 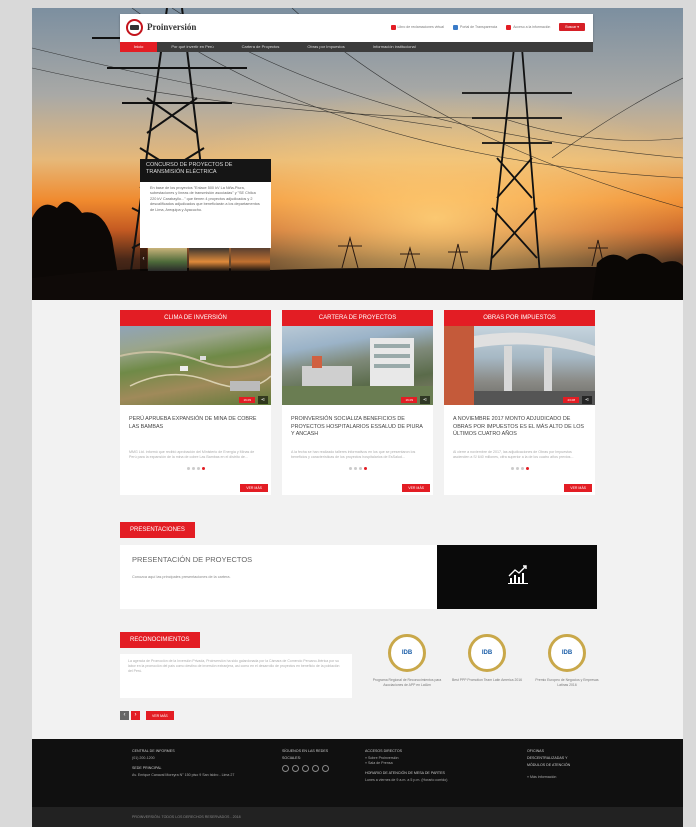 What do you see at coordinates (261, 47) in the screenshot?
I see `nav-item-cartera: Cartera de Proyectos` at bounding box center [261, 47].